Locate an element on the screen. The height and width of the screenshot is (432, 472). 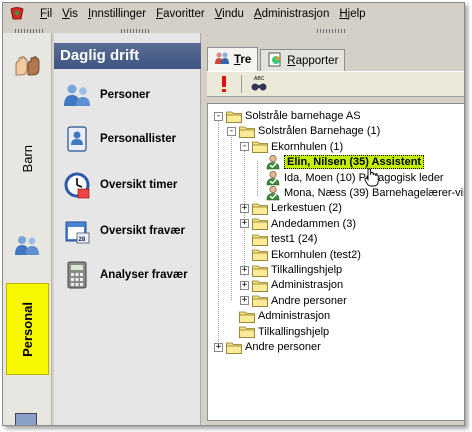
tree-folder-node: - Solstrålen Barnehage (1) is located at coordinates (303, 131).